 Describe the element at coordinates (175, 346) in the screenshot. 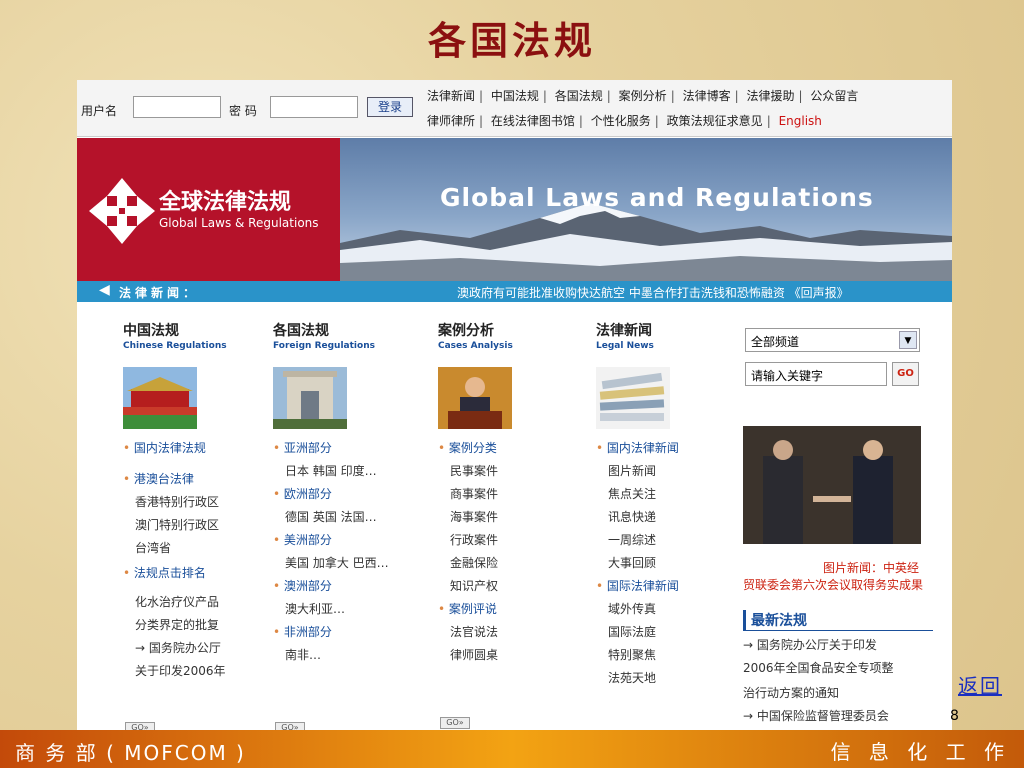

I see `column-subtitle: Chinese Regulations` at that location.